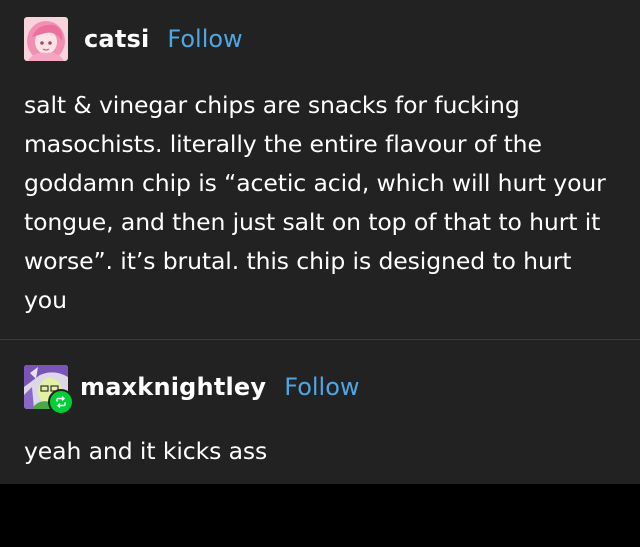 The width and height of the screenshot is (640, 547). What do you see at coordinates (146, 451) in the screenshot?
I see `post-body: yeah and it kicks ass` at bounding box center [146, 451].